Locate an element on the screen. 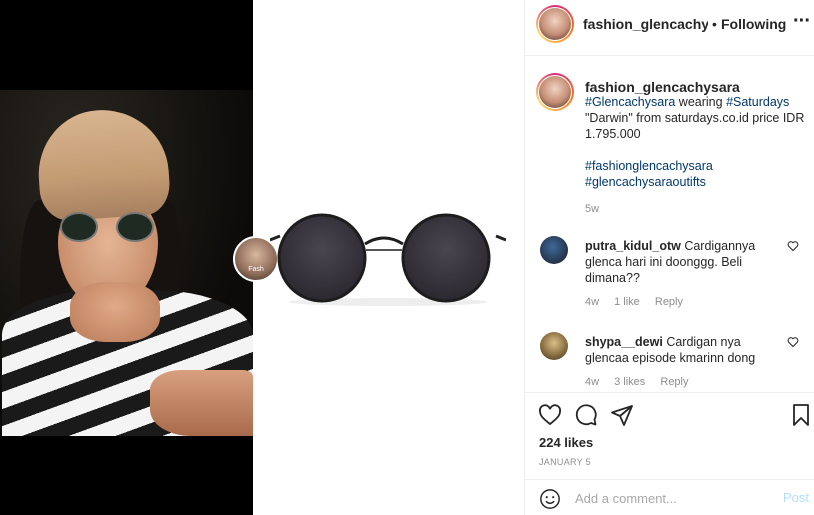 The height and width of the screenshot is (515, 814). avatar is located at coordinates (555, 24).